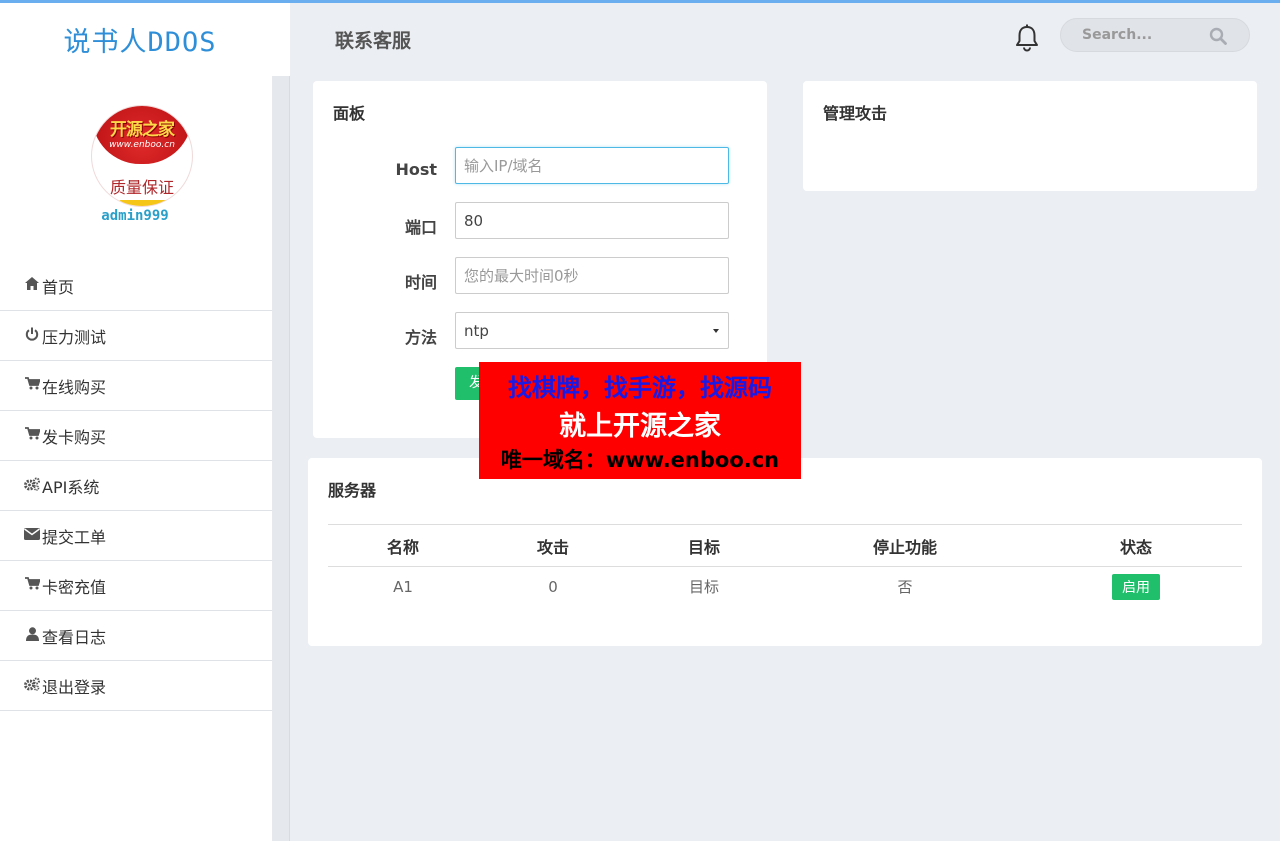  I want to click on port-input: 80, so click(592, 220).